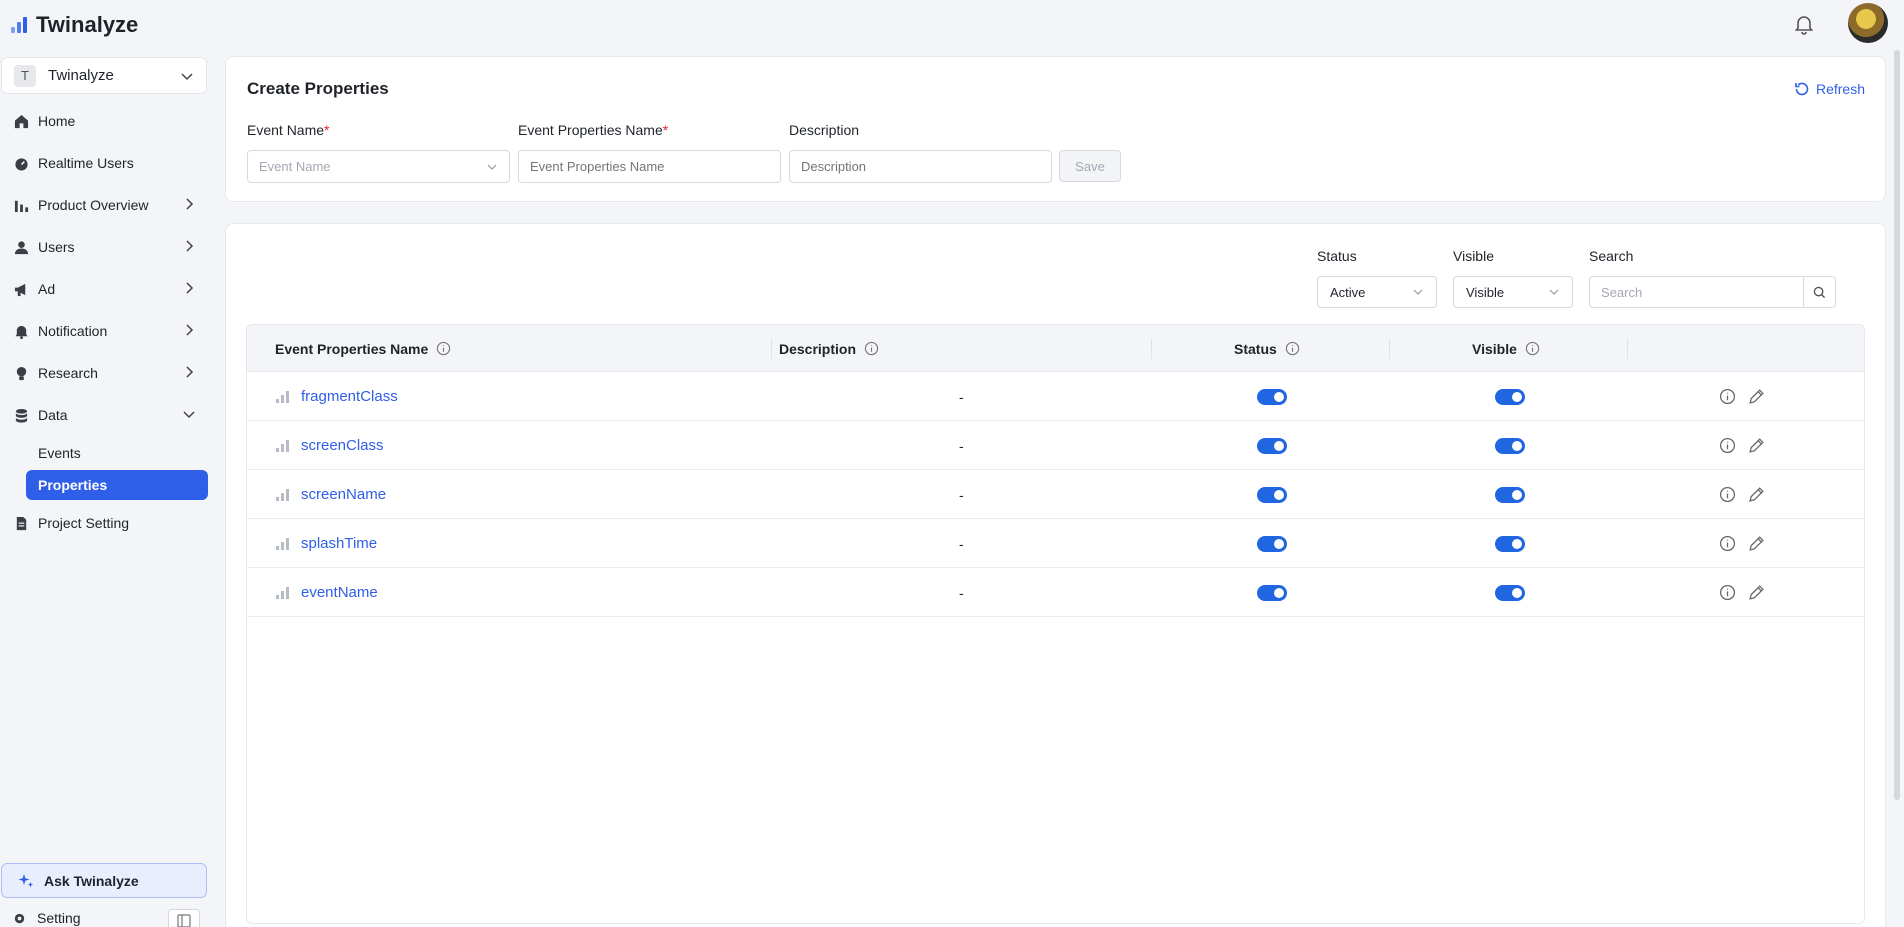 The width and height of the screenshot is (1904, 927). Describe the element at coordinates (104, 75) in the screenshot. I see `project-selector: T Twinalyze` at that location.